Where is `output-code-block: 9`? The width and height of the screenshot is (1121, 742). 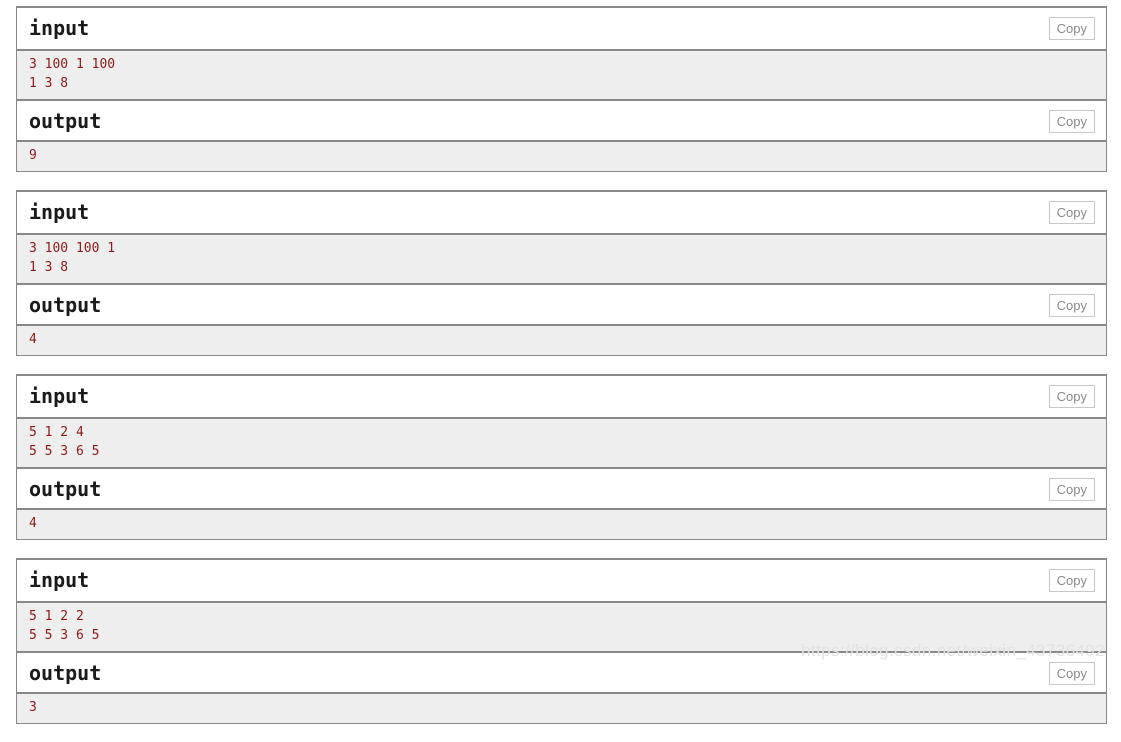
output-code-block: 9 is located at coordinates (561, 155).